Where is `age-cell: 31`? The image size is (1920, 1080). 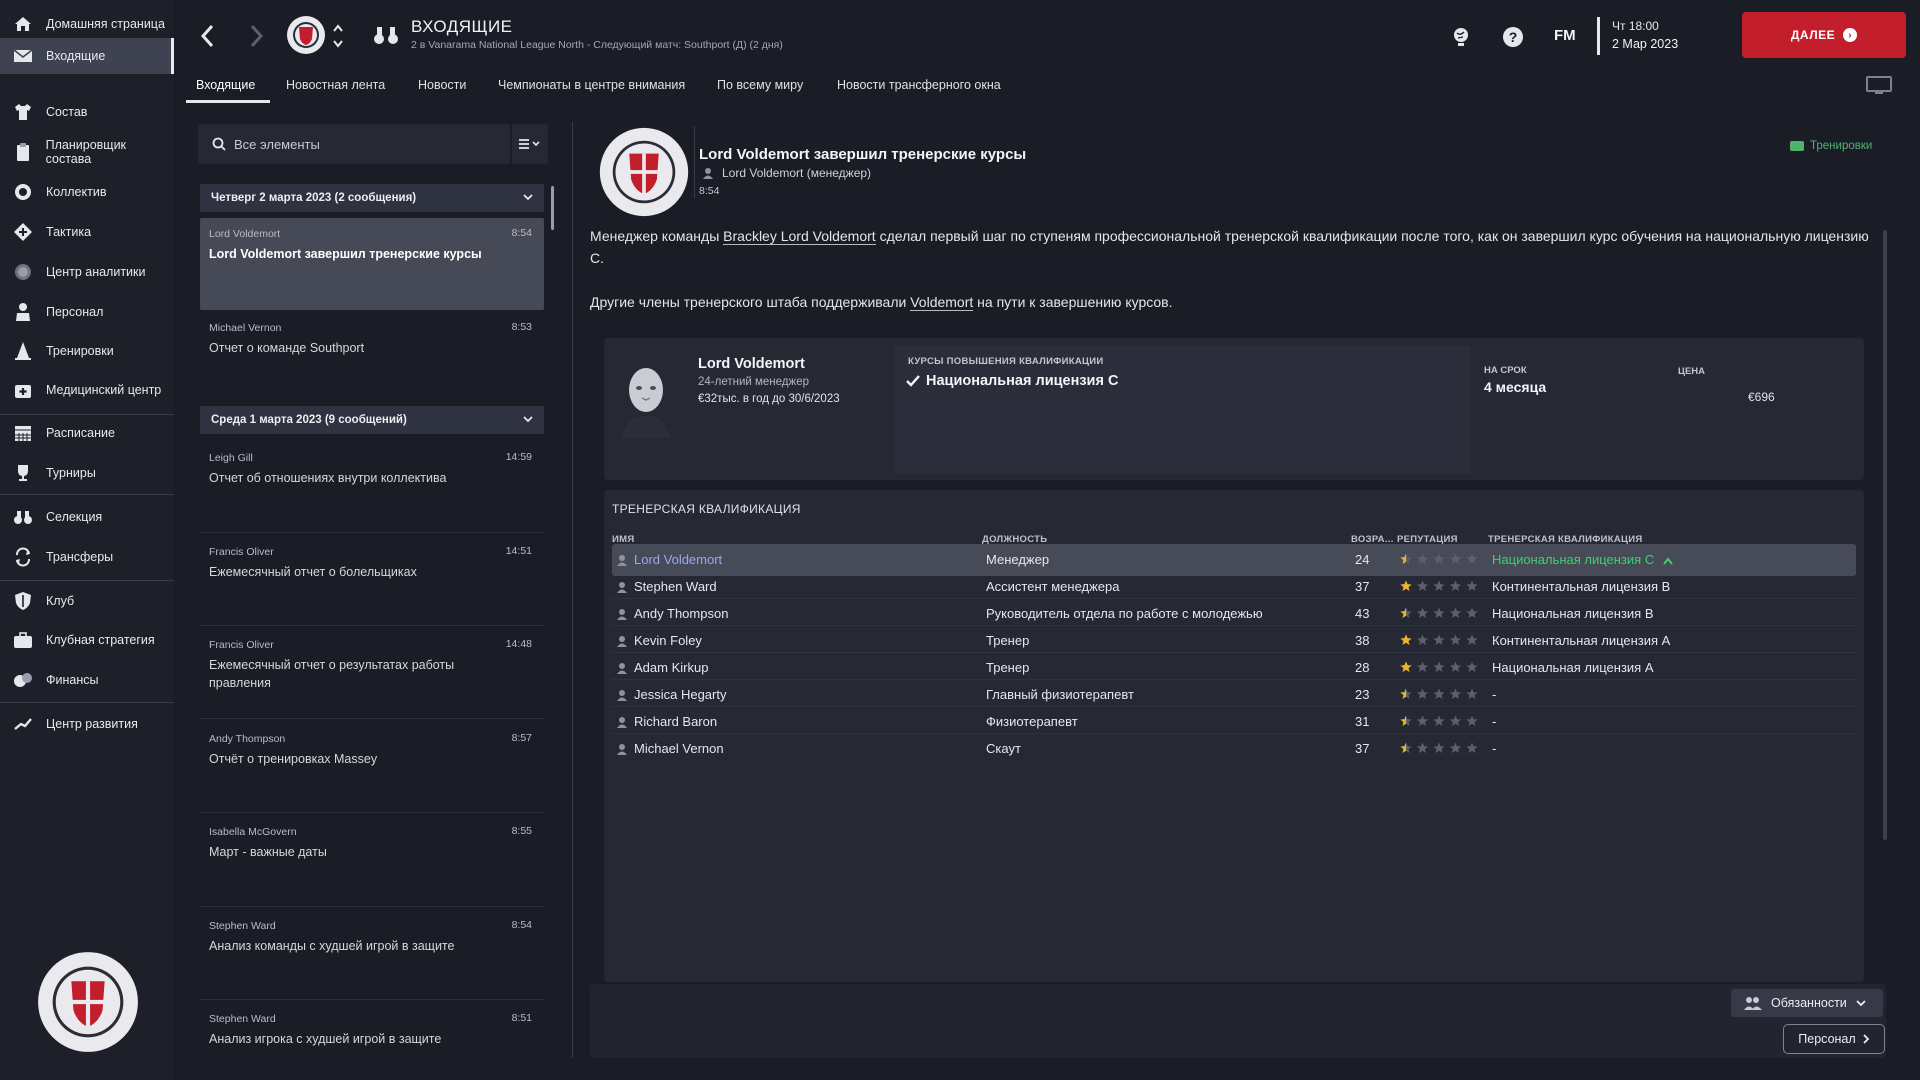 age-cell: 31 is located at coordinates (1362, 721).